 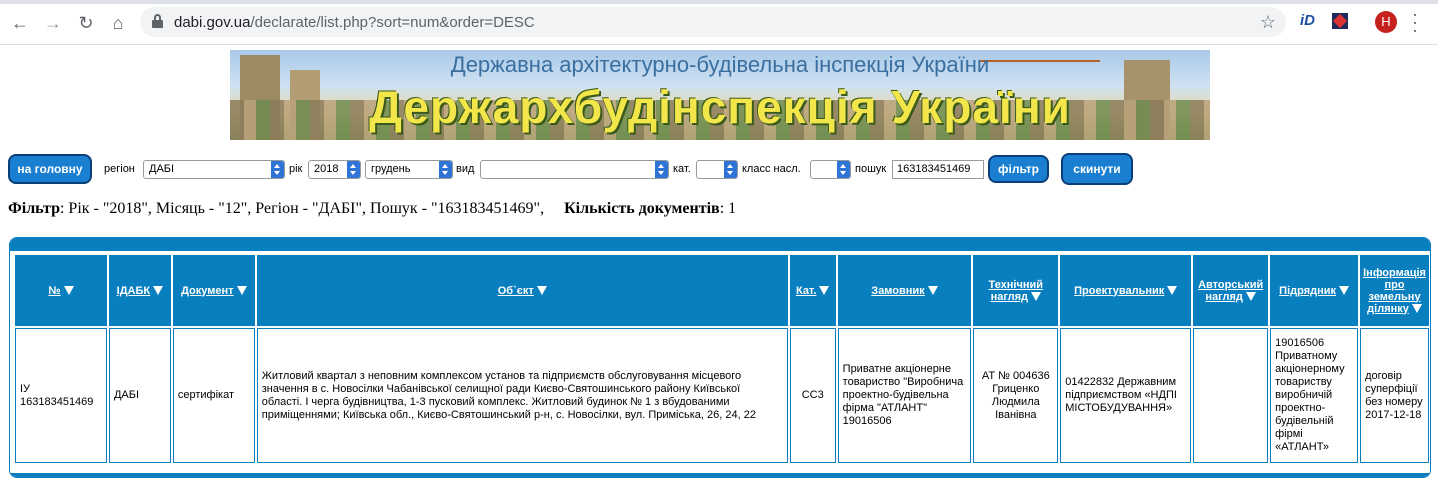 What do you see at coordinates (1231, 290) in the screenshot?
I see `column-header-author-supervision: Авторський нагляд` at bounding box center [1231, 290].